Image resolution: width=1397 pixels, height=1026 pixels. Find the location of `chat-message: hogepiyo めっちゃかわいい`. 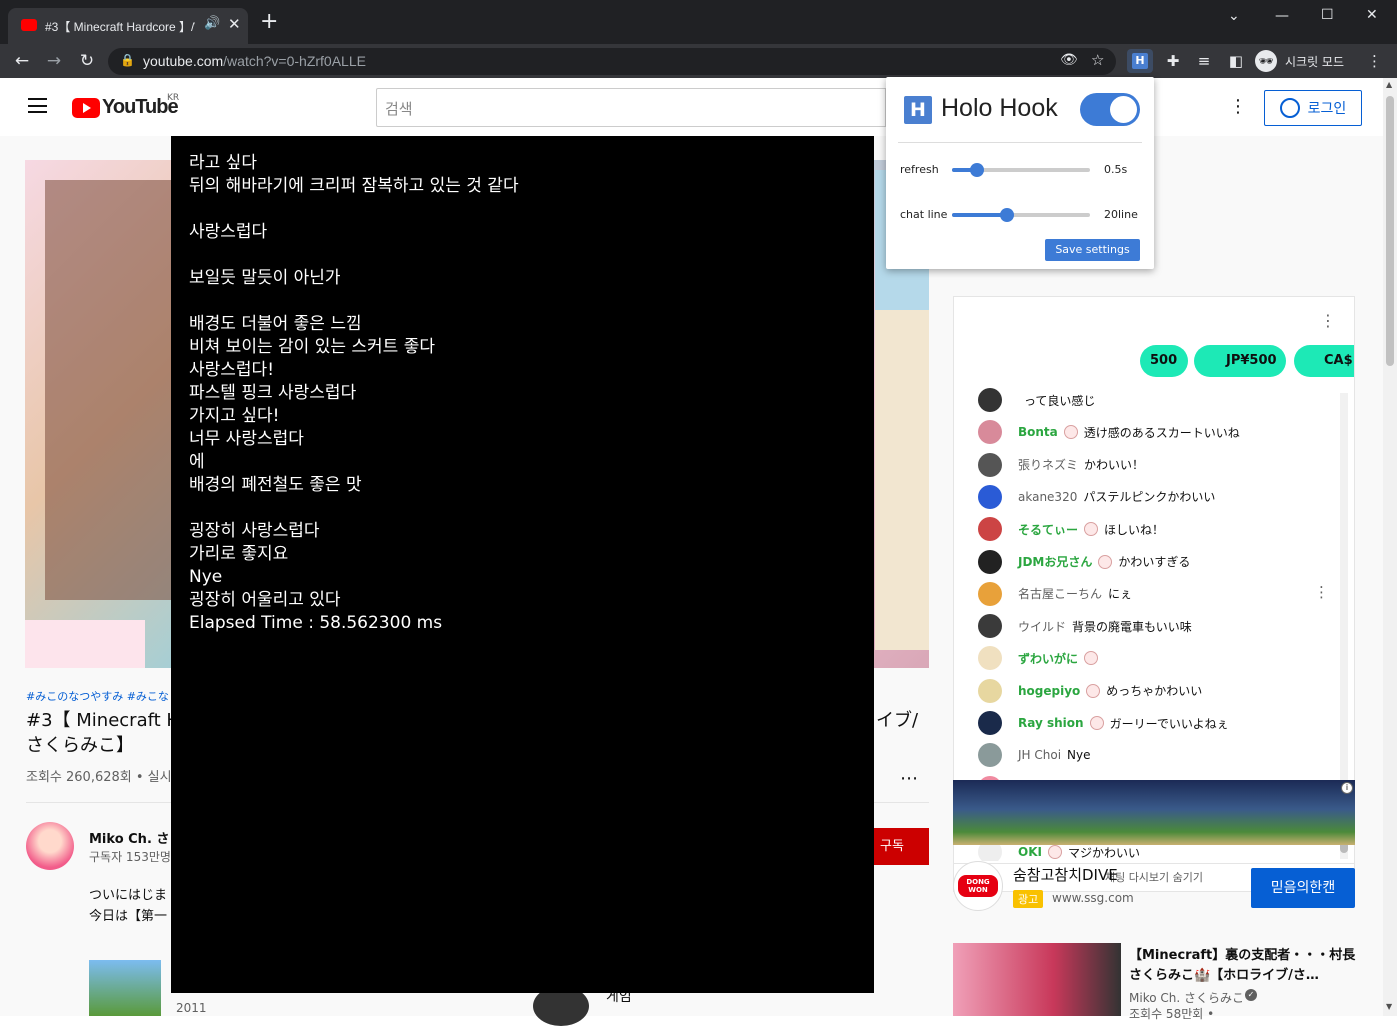

chat-message: hogepiyo めっちゃかわいい is located at coordinates (1090, 691).